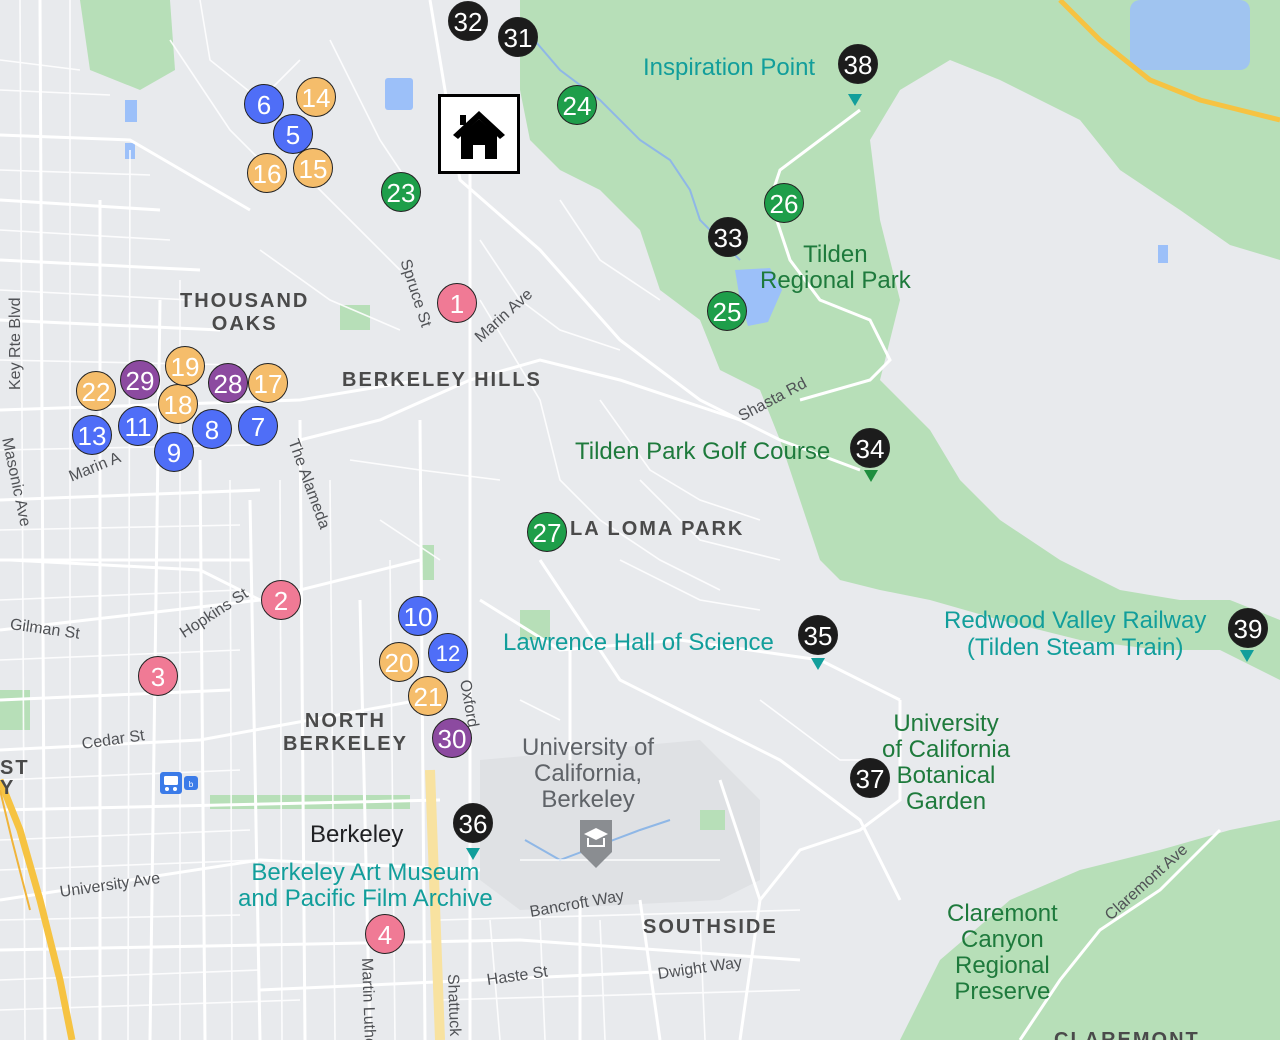  What do you see at coordinates (452, 738) in the screenshot?
I see `place-marker-30: 30` at bounding box center [452, 738].